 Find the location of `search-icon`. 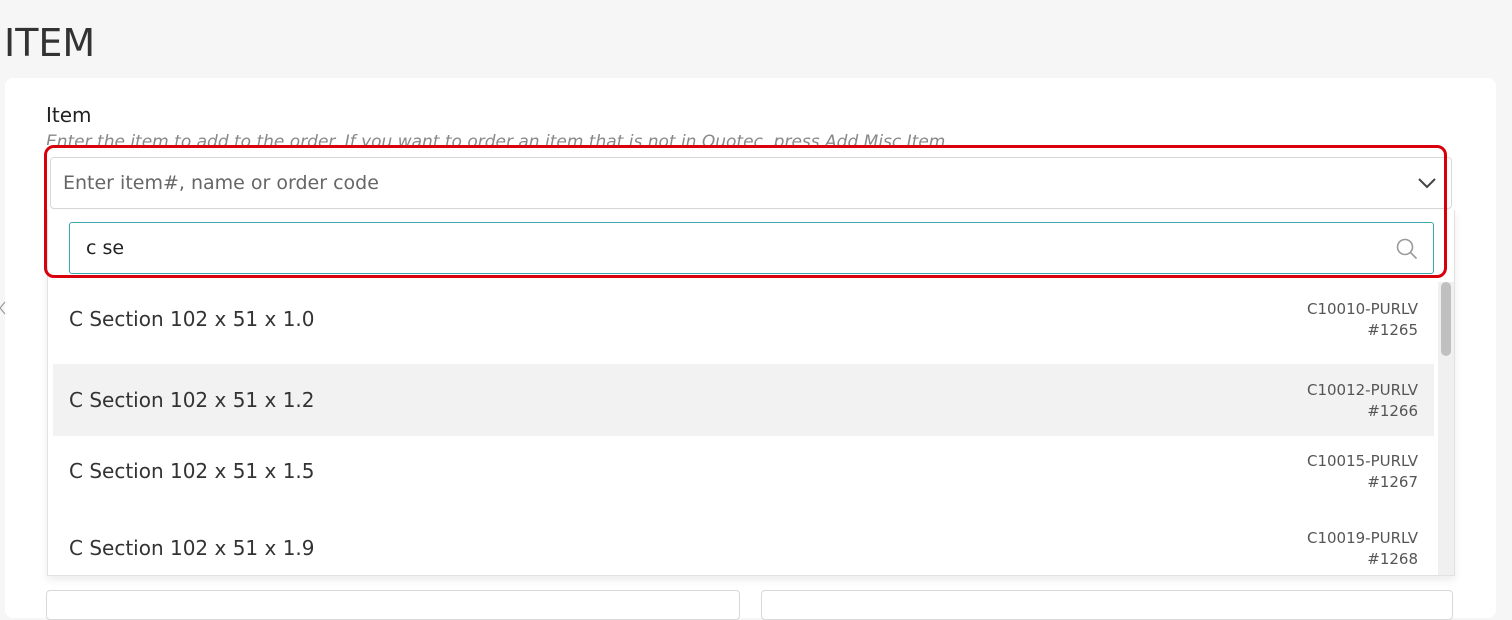

search-icon is located at coordinates (1407, 249).